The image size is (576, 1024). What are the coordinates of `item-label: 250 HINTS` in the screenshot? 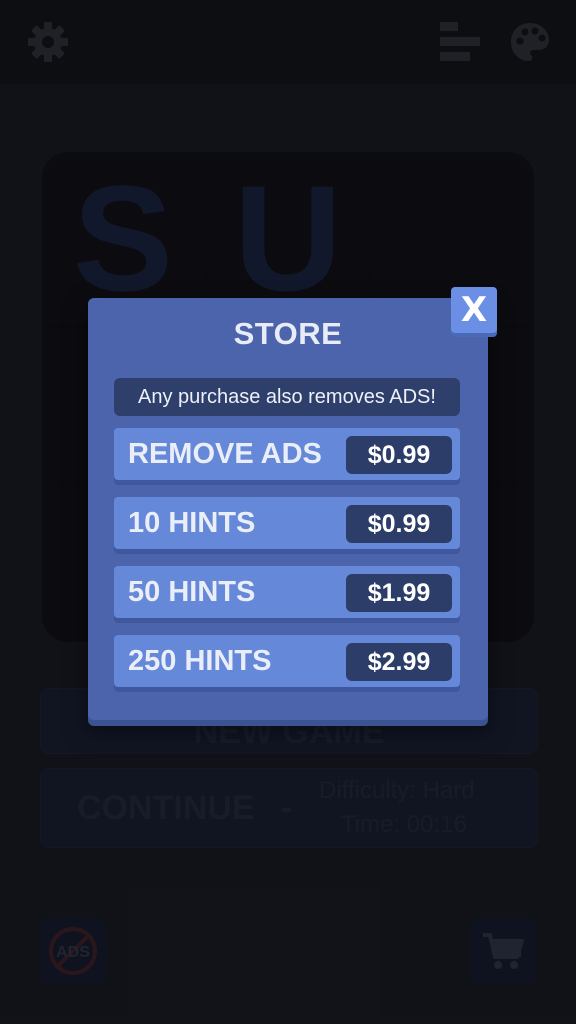 It's located at (200, 661).